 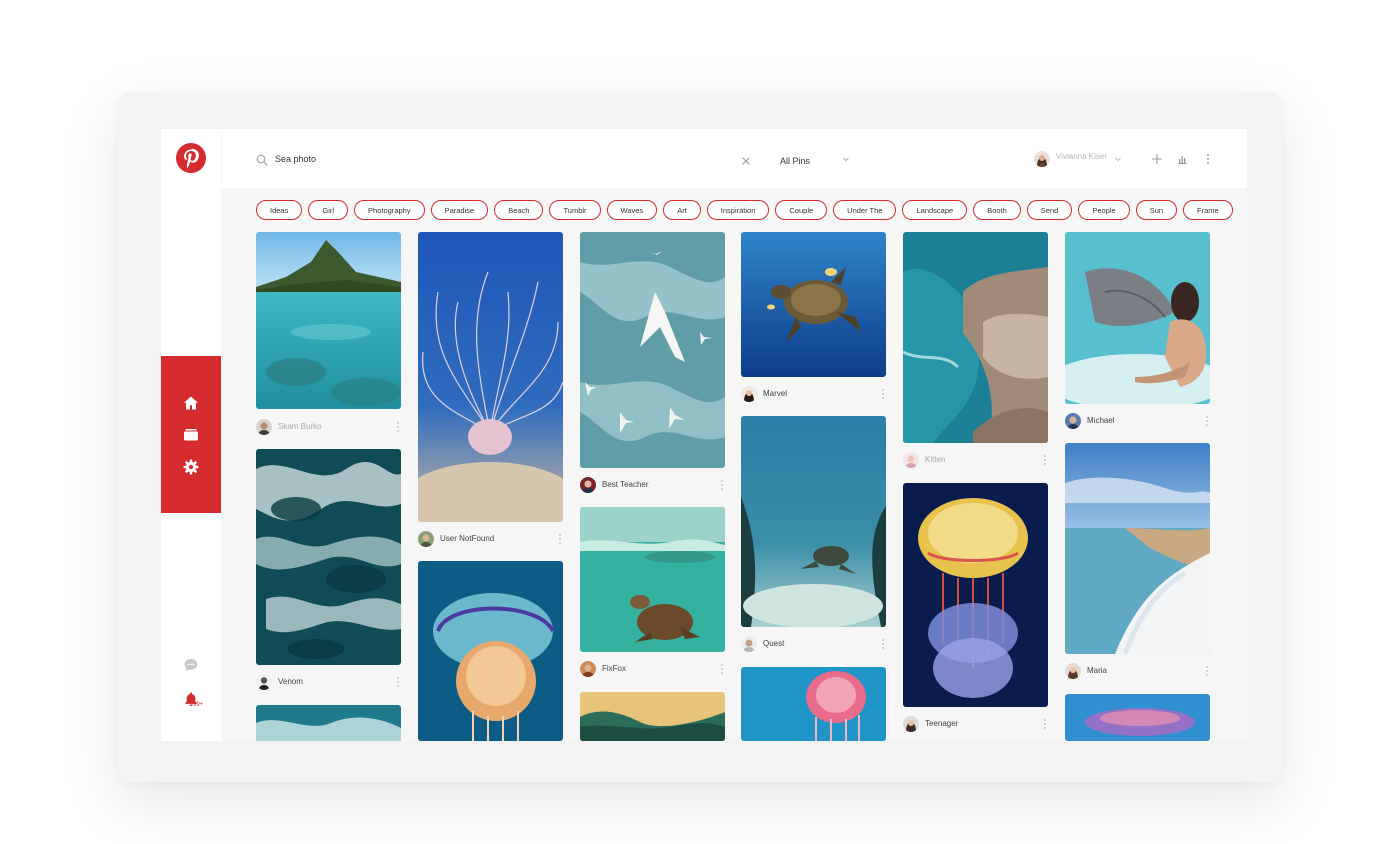 What do you see at coordinates (389, 210) in the screenshot?
I see `tag-chip: Photography` at bounding box center [389, 210].